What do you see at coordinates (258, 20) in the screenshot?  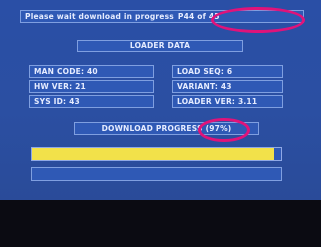 I see `page-counter-highlight-circle` at bounding box center [258, 20].